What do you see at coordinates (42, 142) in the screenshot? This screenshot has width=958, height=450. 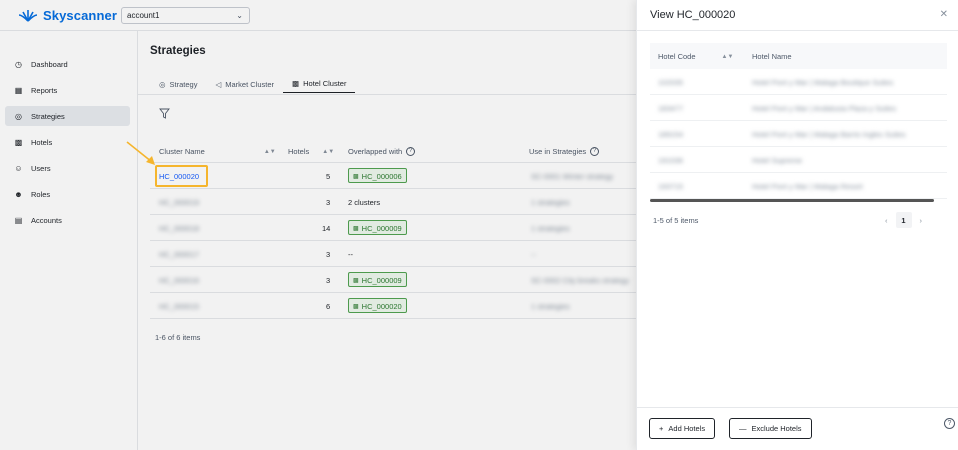 I see `sidebar-item-label: Hotels` at bounding box center [42, 142].